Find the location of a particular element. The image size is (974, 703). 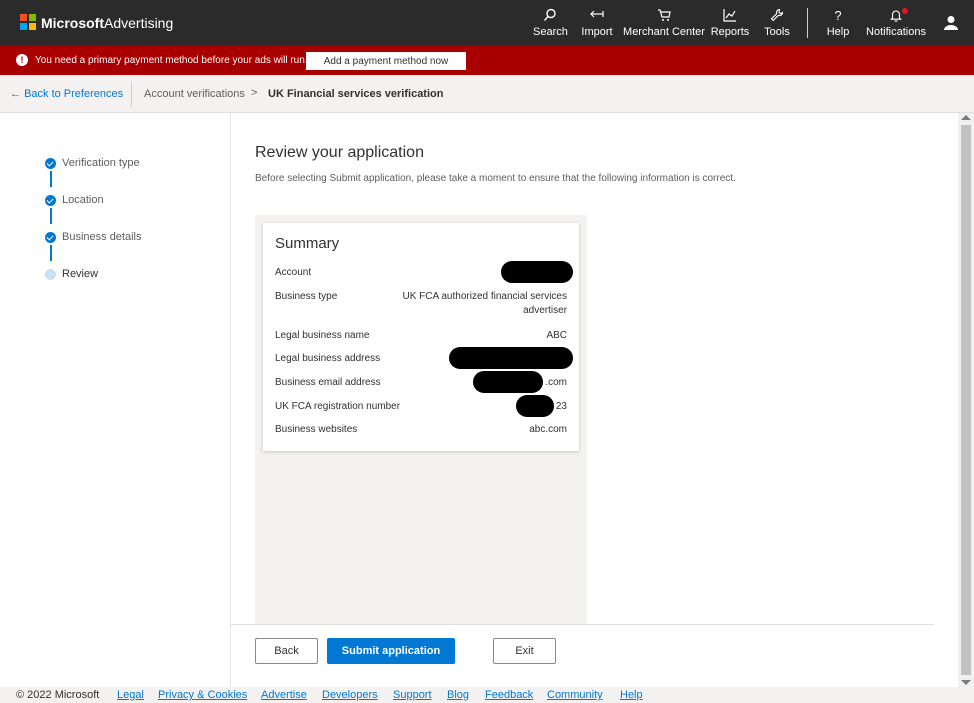

form-actions: Back Submit application Exit is located at coordinates (582, 655).